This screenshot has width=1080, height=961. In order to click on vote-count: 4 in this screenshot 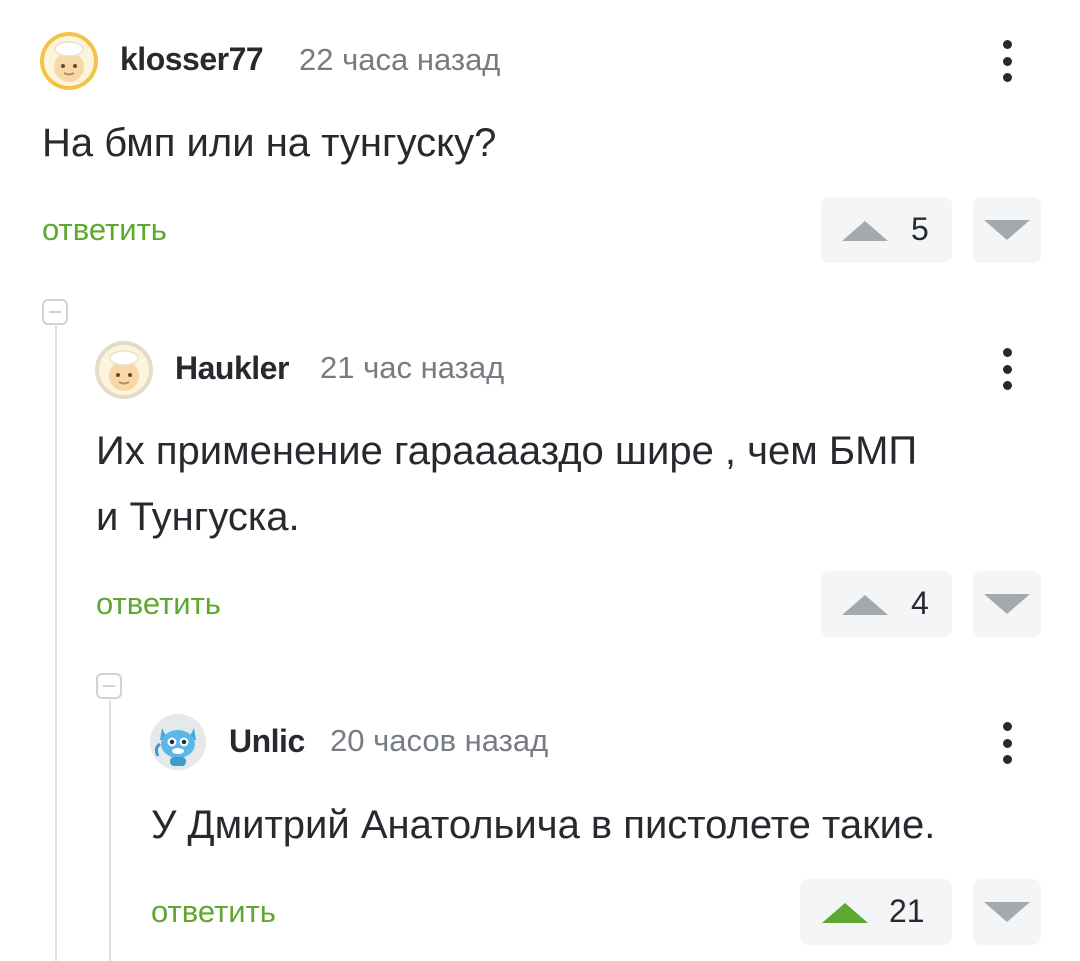, I will do `click(920, 603)`.